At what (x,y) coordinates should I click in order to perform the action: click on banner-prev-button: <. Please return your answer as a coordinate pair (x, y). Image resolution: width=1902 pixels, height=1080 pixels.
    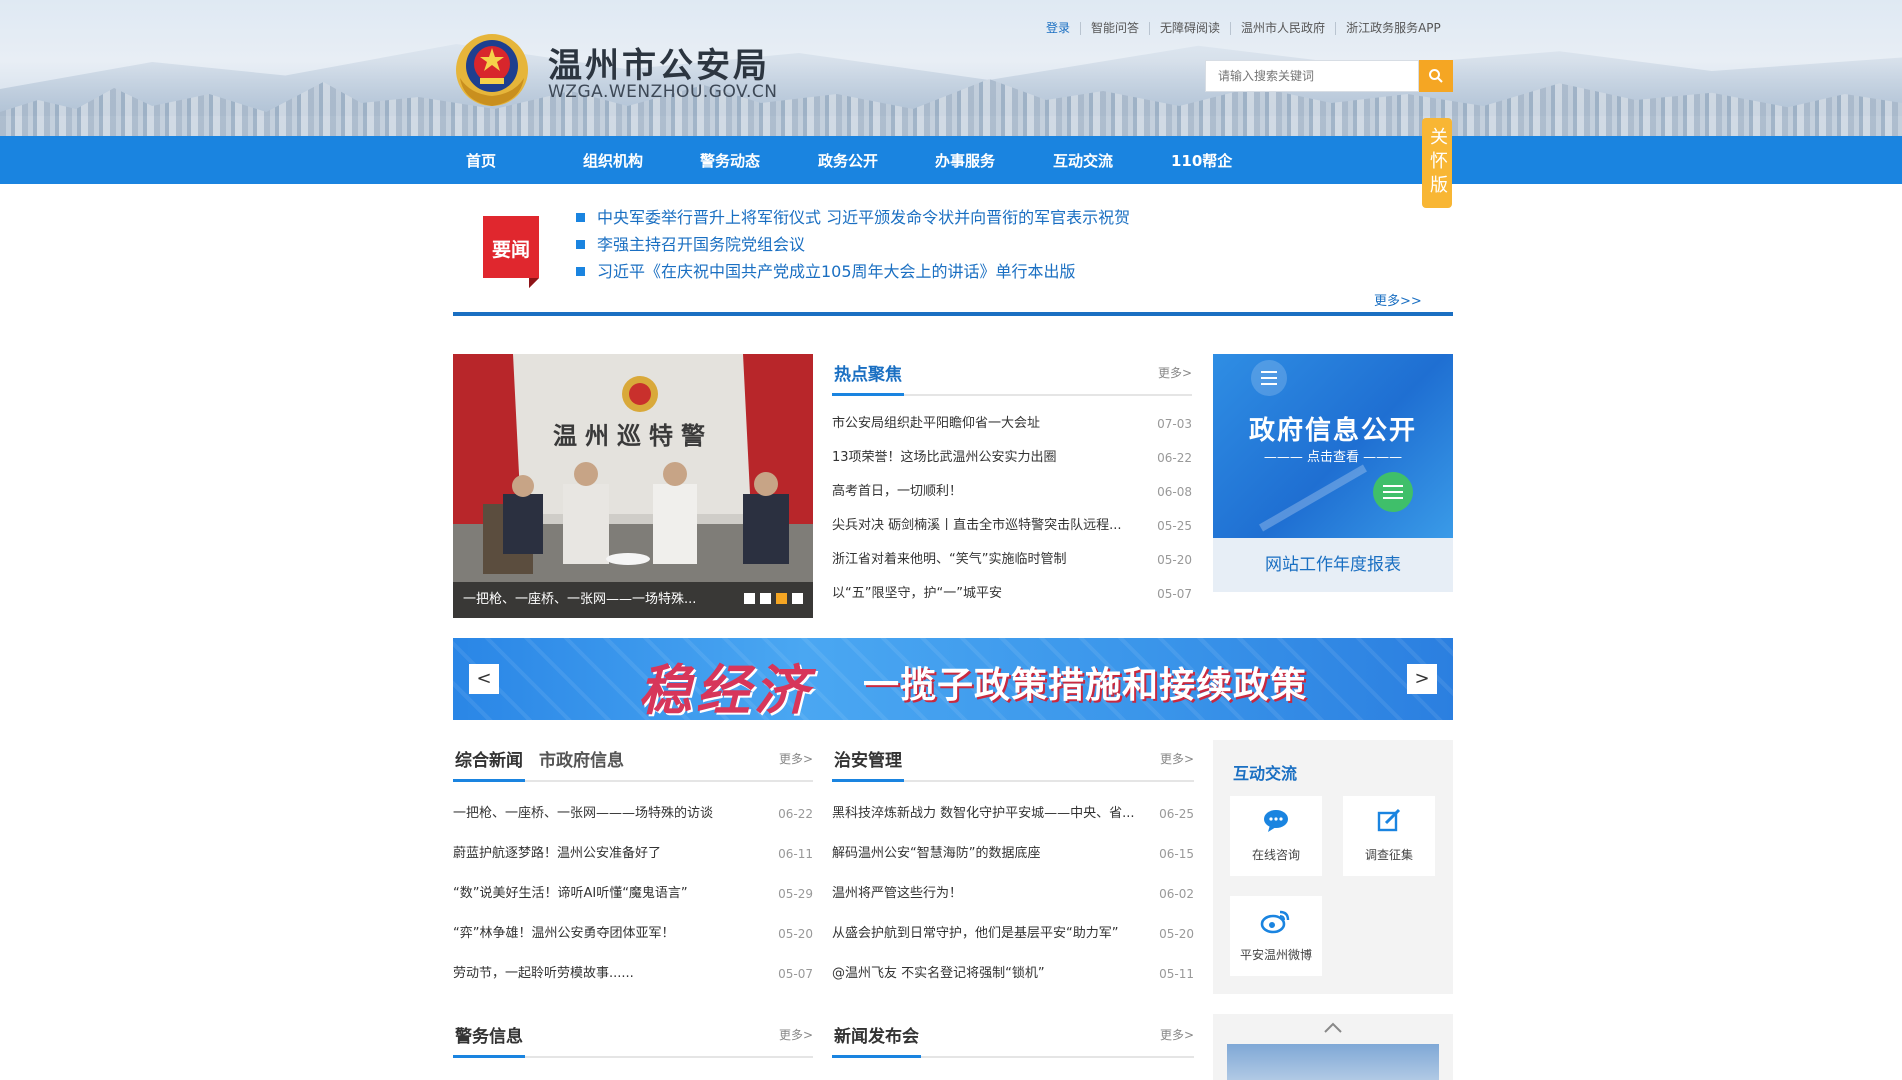
    Looking at the image, I should click on (484, 679).